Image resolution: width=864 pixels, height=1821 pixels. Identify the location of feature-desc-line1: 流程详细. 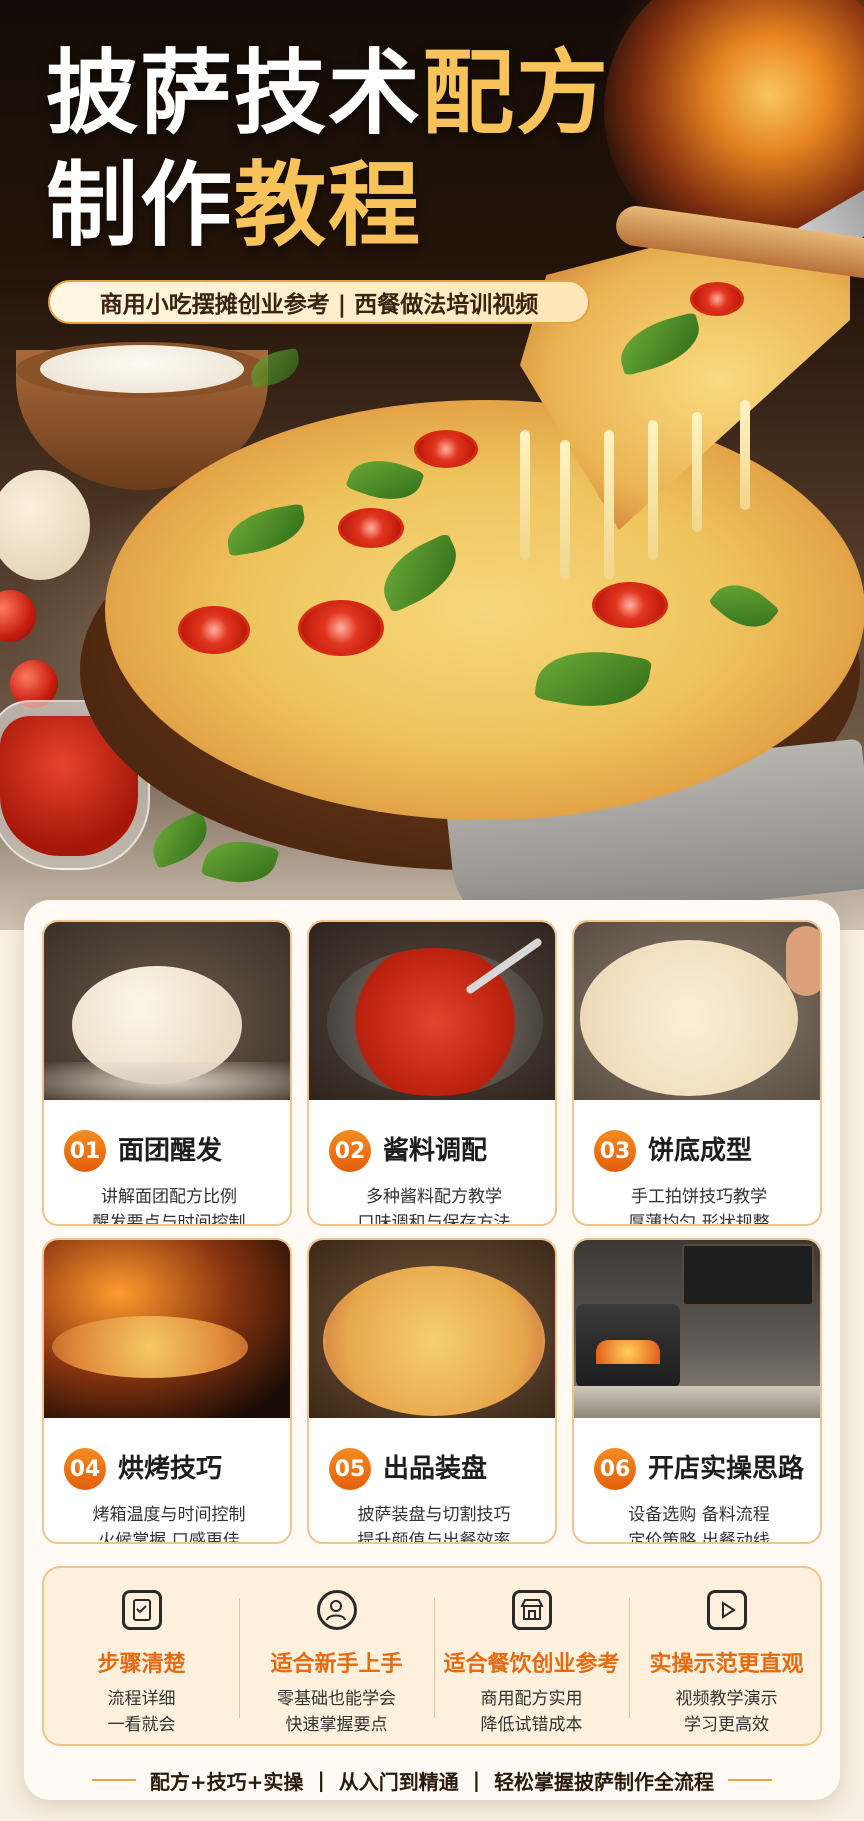
(141, 1699).